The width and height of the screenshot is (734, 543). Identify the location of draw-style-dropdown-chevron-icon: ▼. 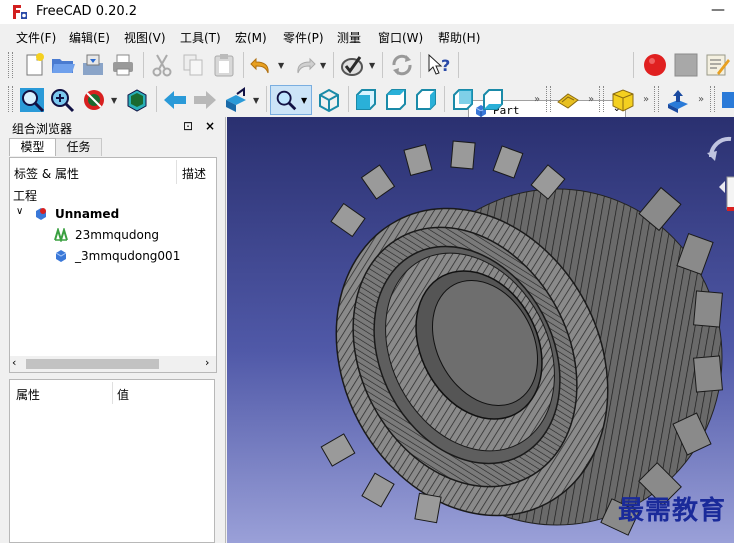
(114, 100).